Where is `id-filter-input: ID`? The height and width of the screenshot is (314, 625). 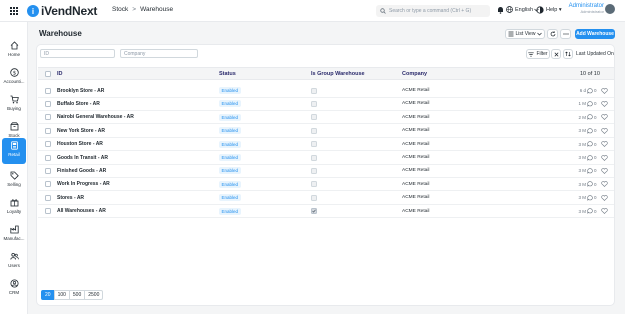
id-filter-input: ID is located at coordinates (77, 53).